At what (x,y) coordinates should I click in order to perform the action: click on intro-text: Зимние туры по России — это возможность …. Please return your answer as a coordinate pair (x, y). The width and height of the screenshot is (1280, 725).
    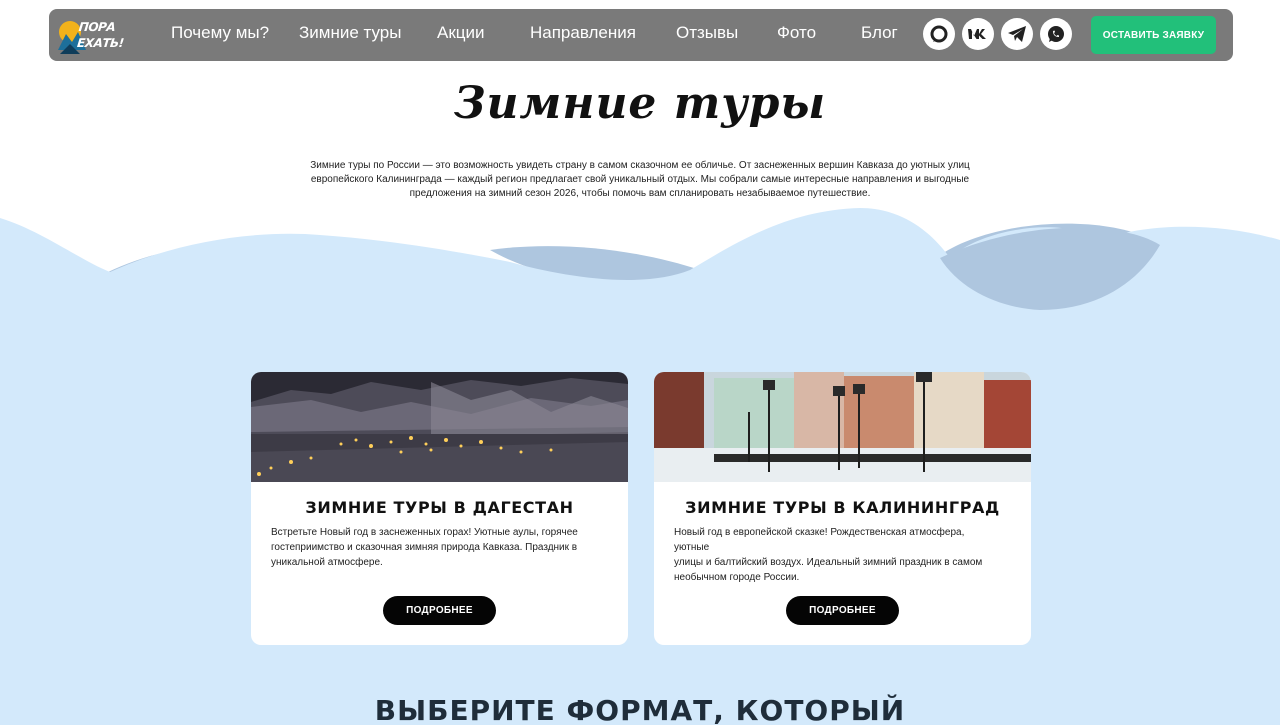
    Looking at the image, I should click on (640, 179).